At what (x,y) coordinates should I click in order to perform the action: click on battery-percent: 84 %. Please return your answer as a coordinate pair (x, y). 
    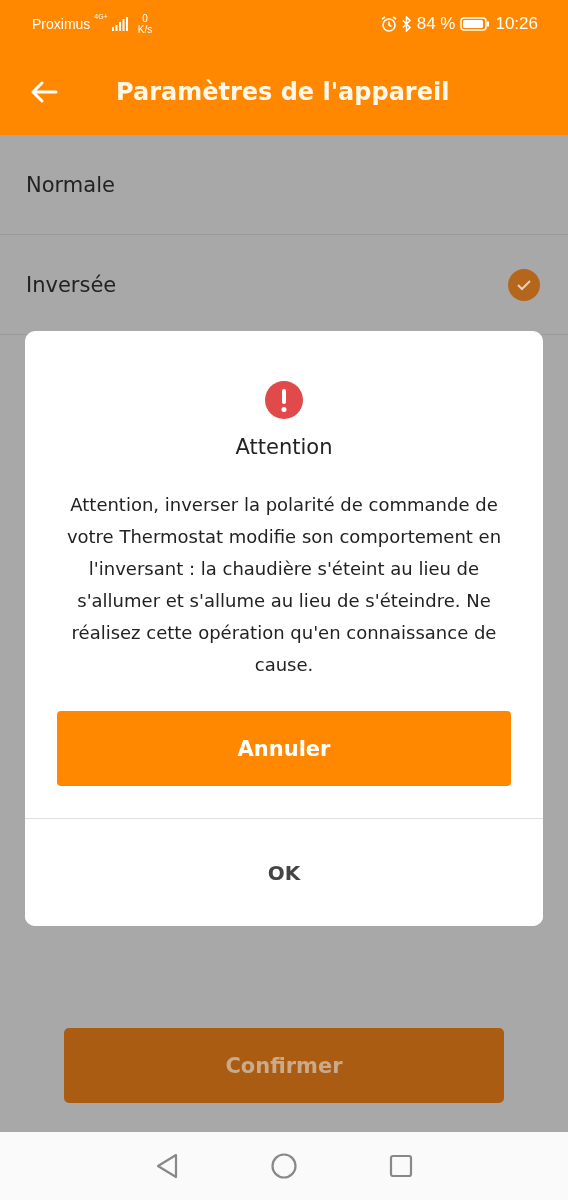
    Looking at the image, I should click on (436, 24).